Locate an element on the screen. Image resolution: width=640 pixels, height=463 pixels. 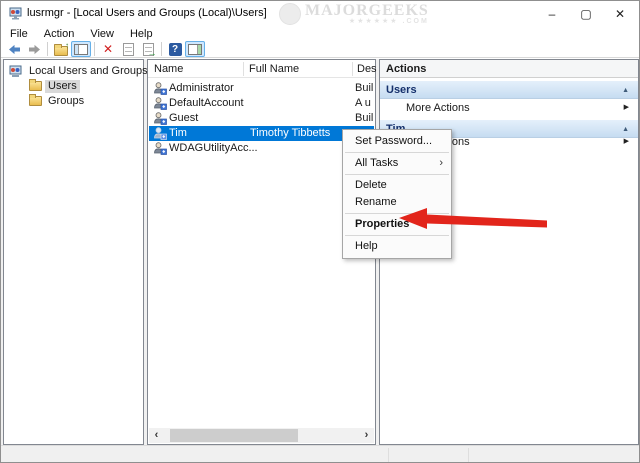
back-button is located at coordinates (14, 49).